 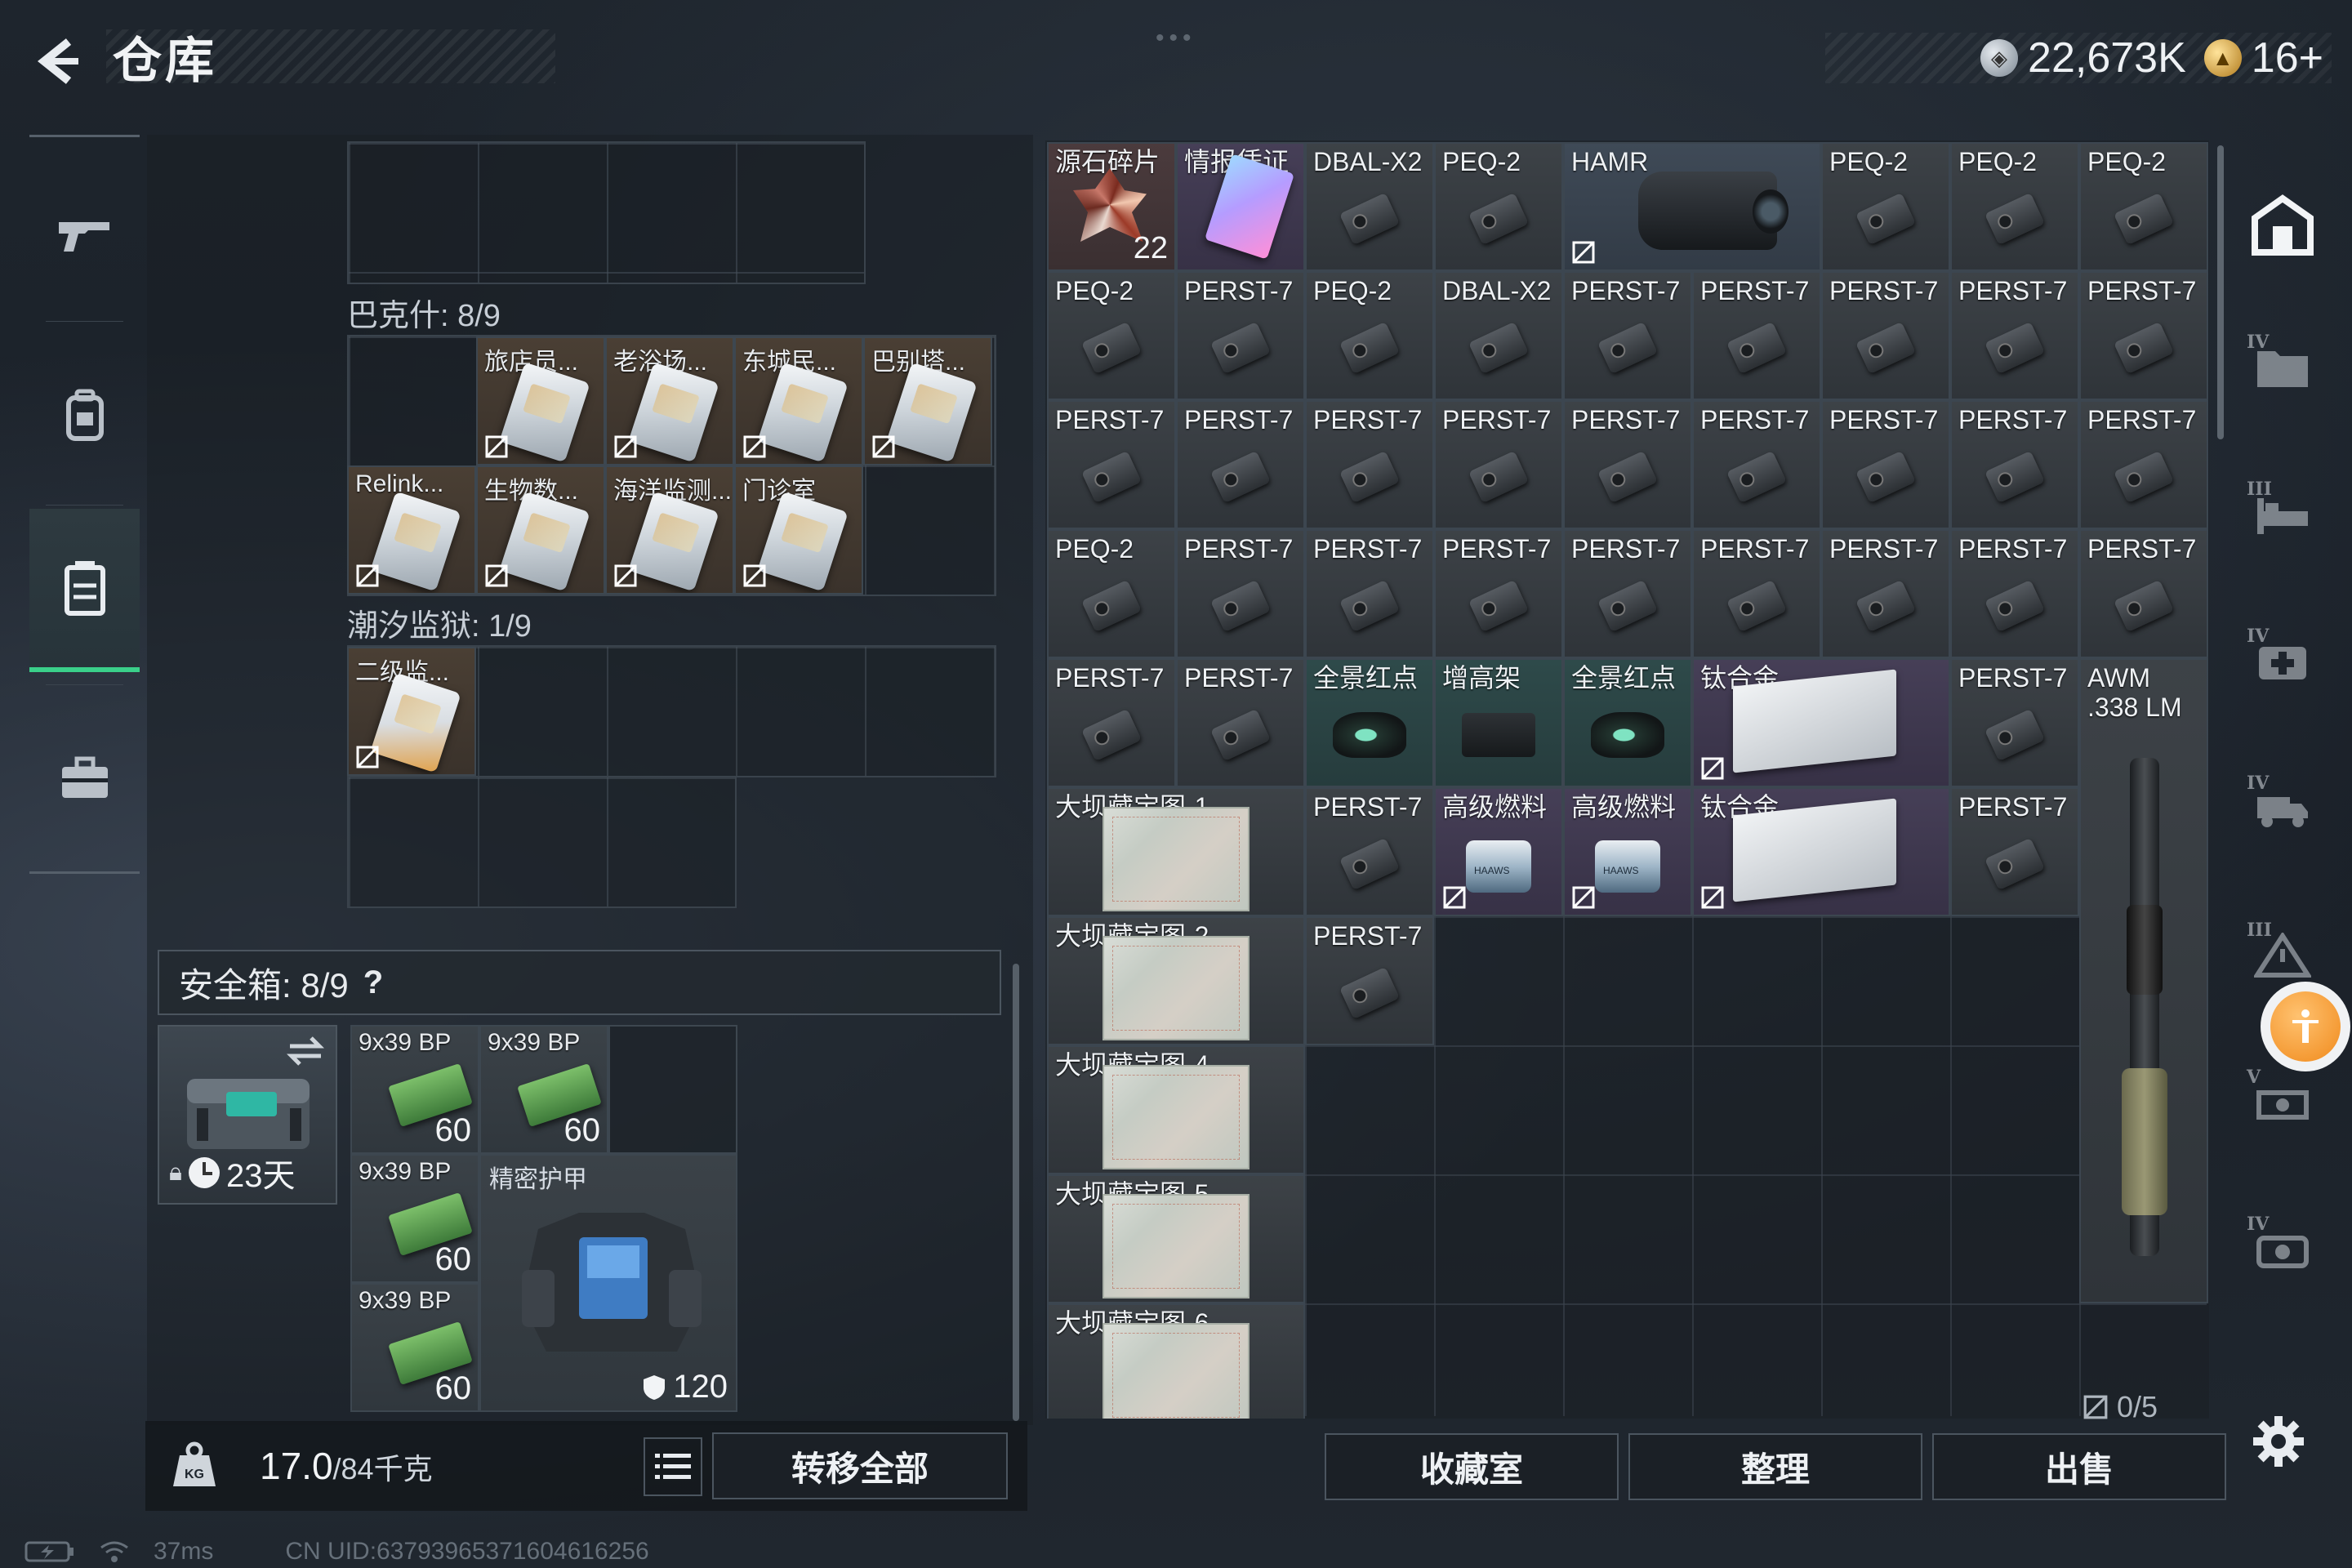 What do you see at coordinates (1176, 1238) in the screenshot?
I see `stash-item: 大坝藏宝图-5` at bounding box center [1176, 1238].